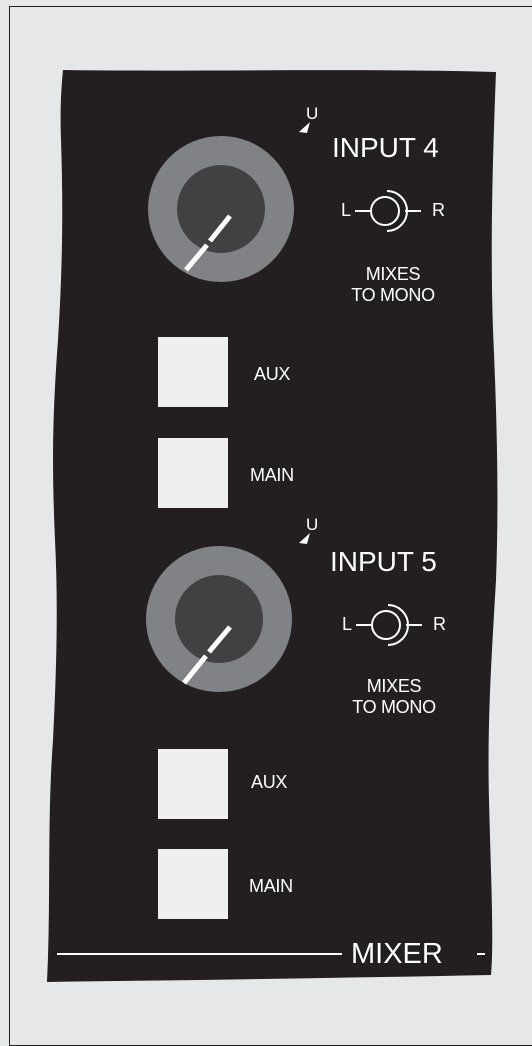 The height and width of the screenshot is (1046, 532). What do you see at coordinates (397, 954) in the screenshot?
I see `section-label-mixer: MIXER` at bounding box center [397, 954].